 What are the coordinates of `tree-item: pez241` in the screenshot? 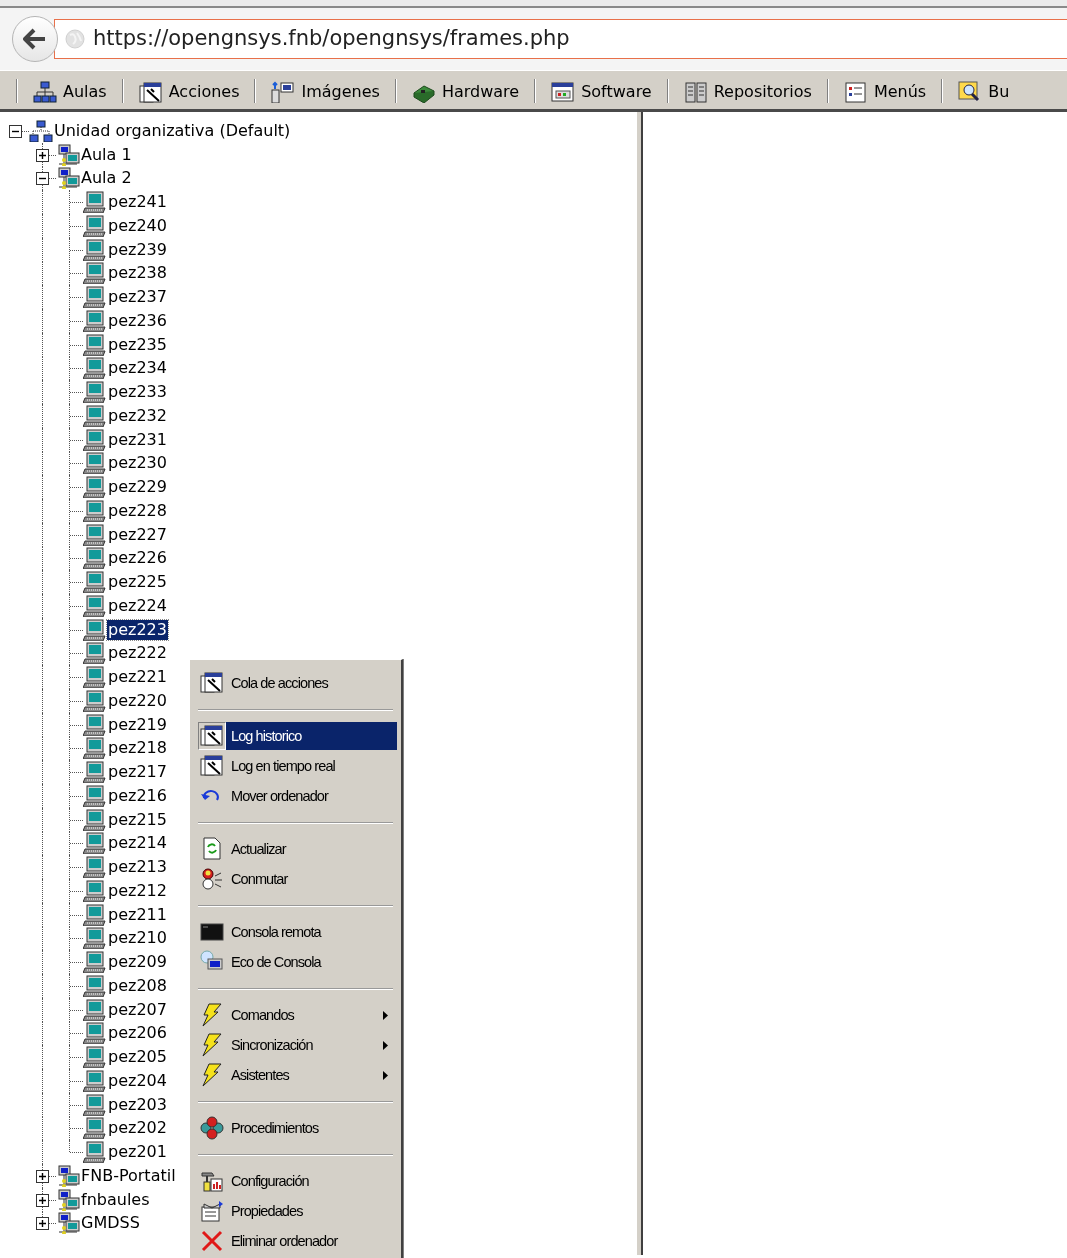 It's located at (137, 202).